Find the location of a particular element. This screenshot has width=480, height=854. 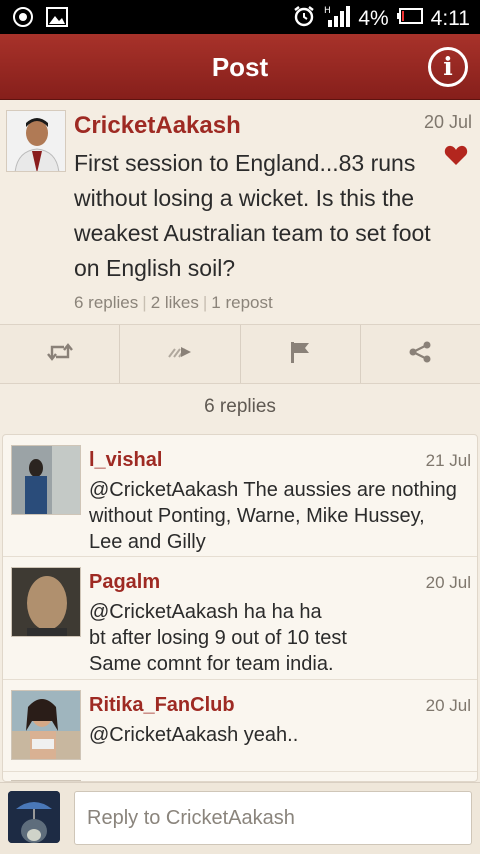

post-actions is located at coordinates (240, 354).